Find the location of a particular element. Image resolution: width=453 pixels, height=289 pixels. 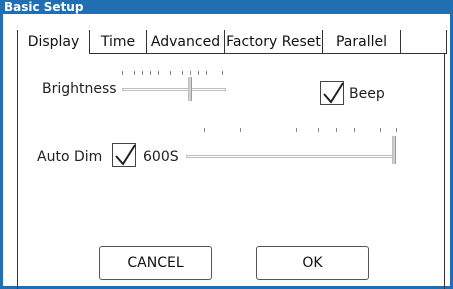

tab-parallel: Parallel is located at coordinates (362, 42).